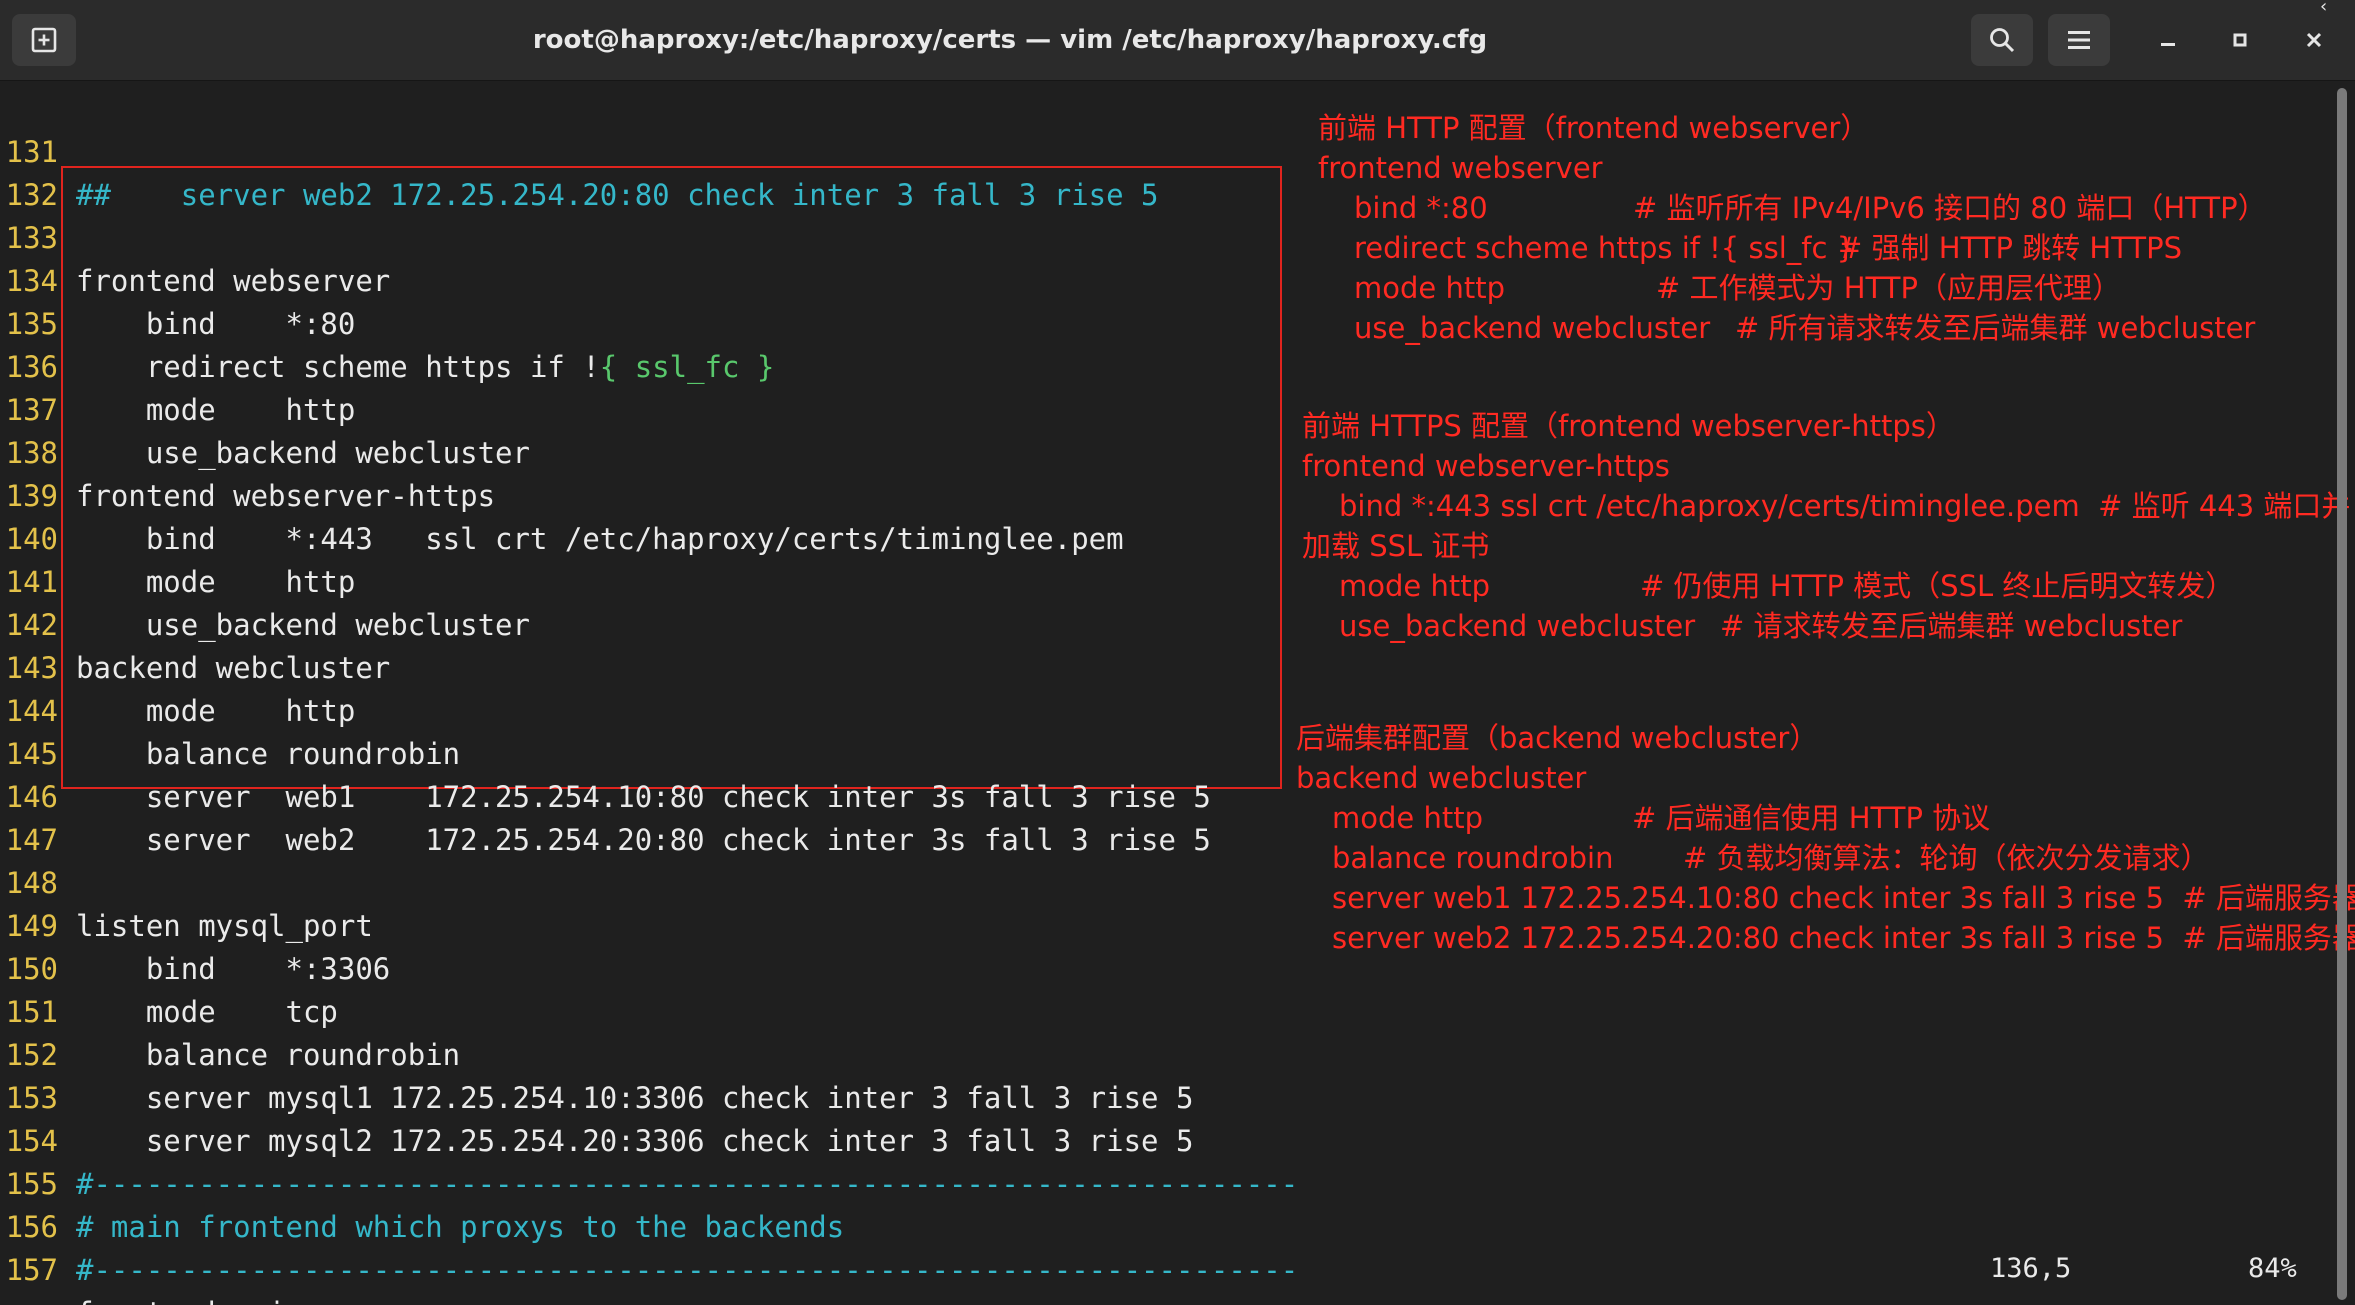  Describe the element at coordinates (233, 281) in the screenshot. I see `line-text: frontend webserver` at that location.